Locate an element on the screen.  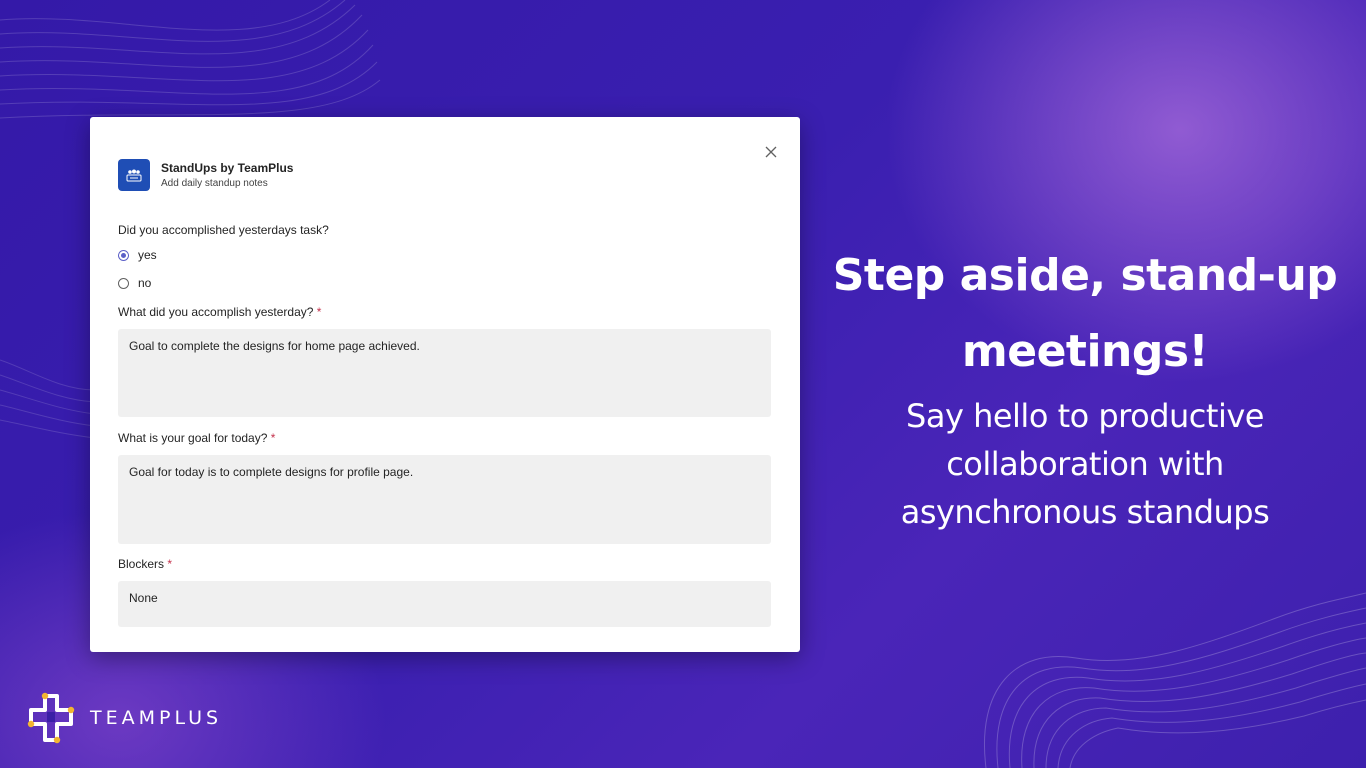
radio-button-unchecked is located at coordinates (123, 283).